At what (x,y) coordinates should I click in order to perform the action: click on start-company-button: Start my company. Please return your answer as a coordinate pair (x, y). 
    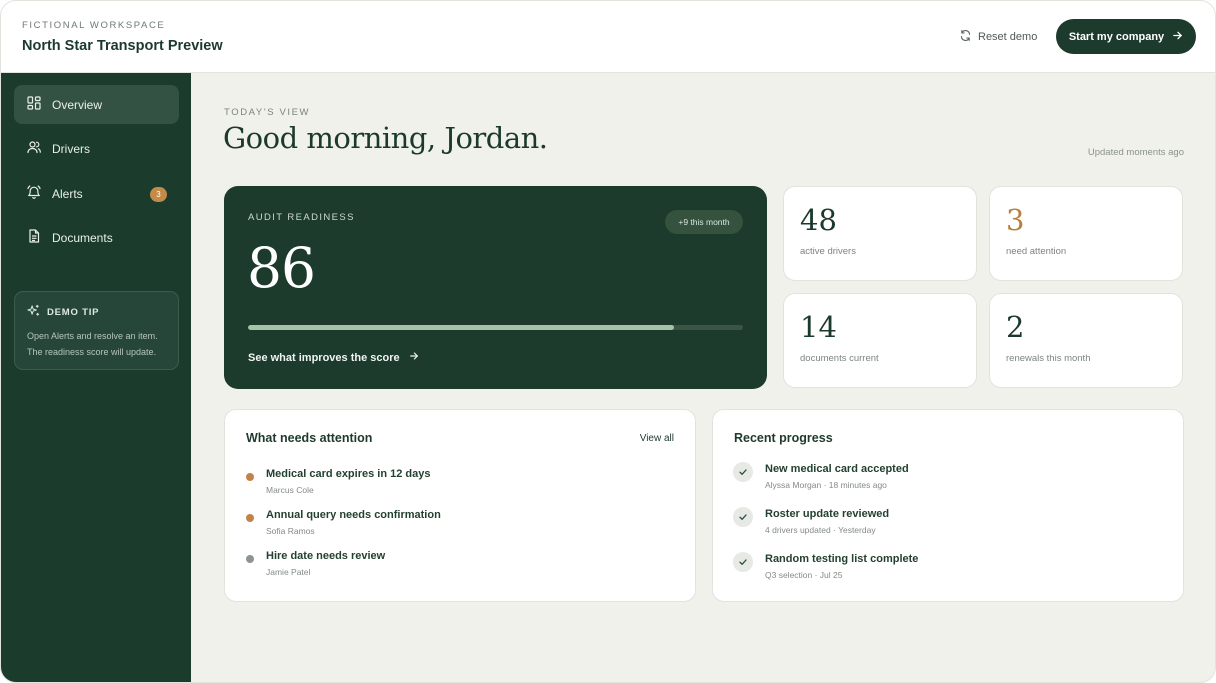
    Looking at the image, I should click on (1126, 36).